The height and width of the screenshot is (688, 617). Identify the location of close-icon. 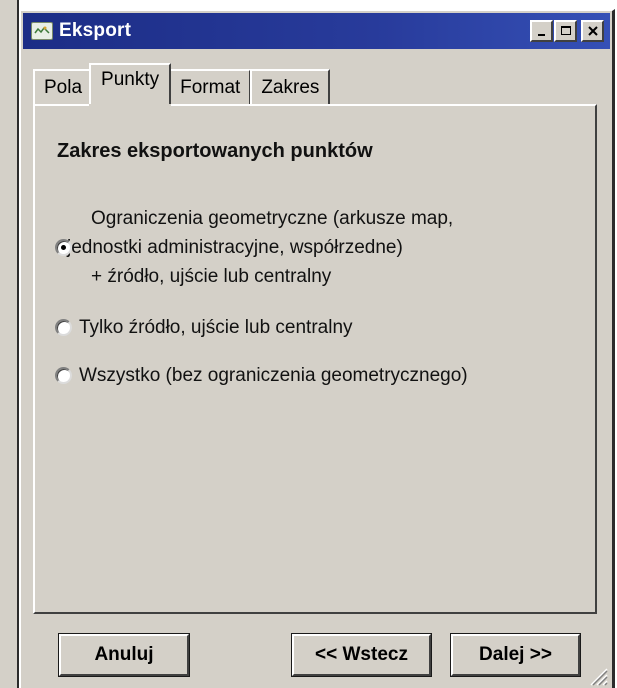
(592, 31).